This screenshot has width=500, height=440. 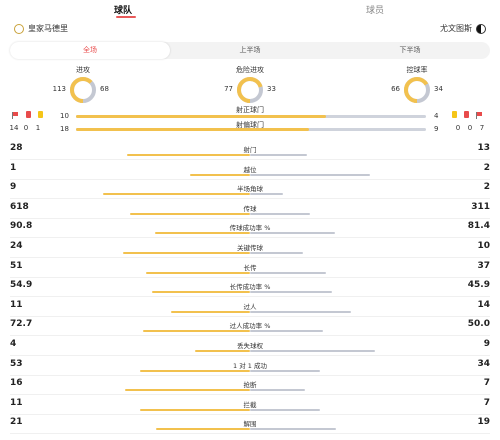 I want to click on stat-row: 54.9 长传成功率 % 45.9, so click(x=250, y=287).